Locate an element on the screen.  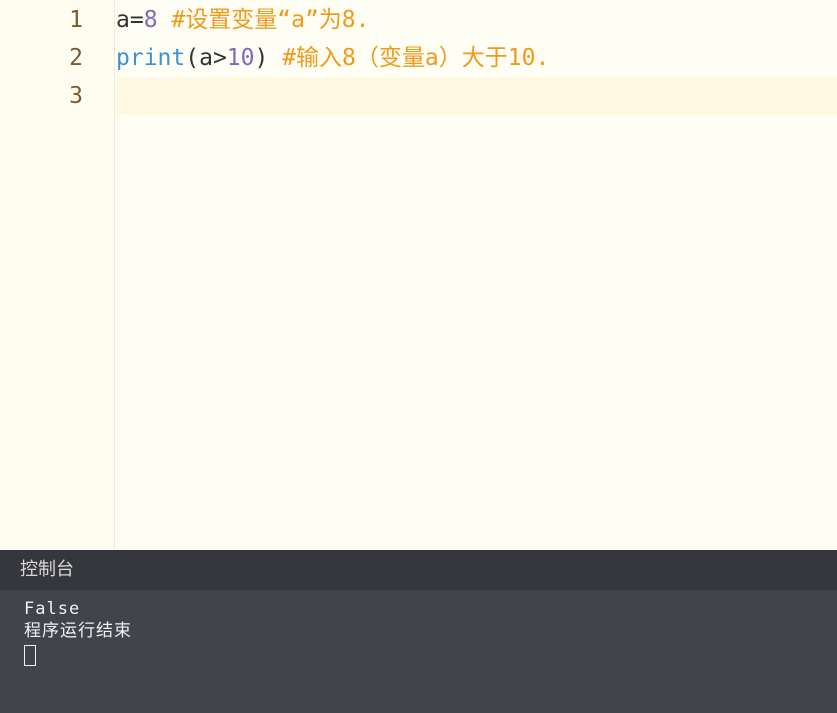
code-line-3-active is located at coordinates (476, 96).